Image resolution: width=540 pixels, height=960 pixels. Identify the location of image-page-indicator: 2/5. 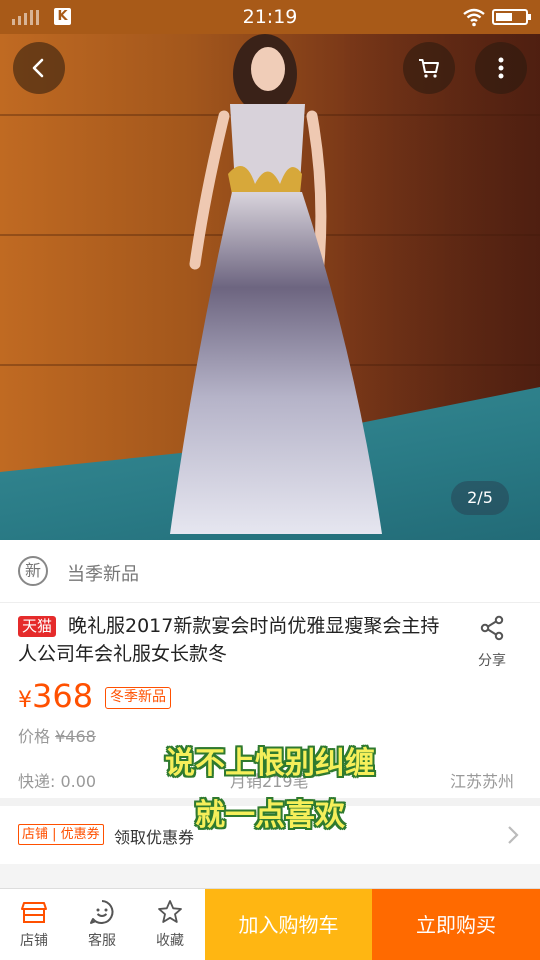
(480, 498).